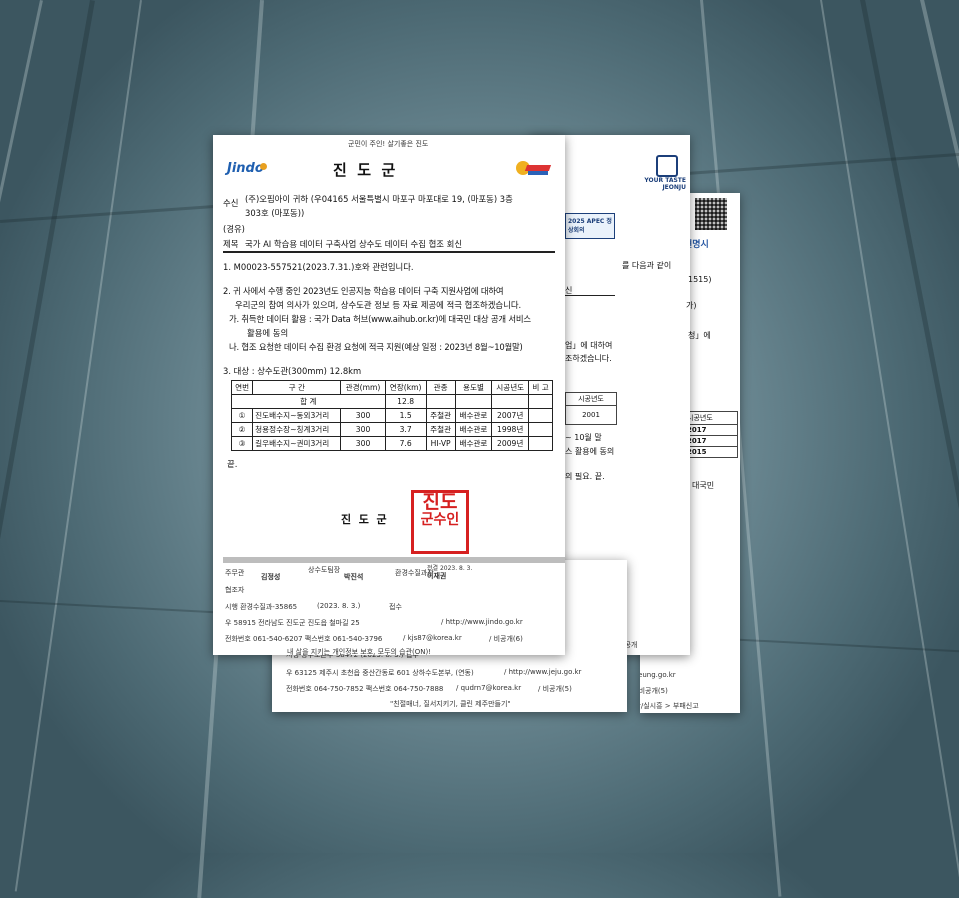 The image size is (959, 898). What do you see at coordinates (654, 691) in the screenshot?
I see `siheung-footer-privacy: / 비공개(5)` at bounding box center [654, 691].